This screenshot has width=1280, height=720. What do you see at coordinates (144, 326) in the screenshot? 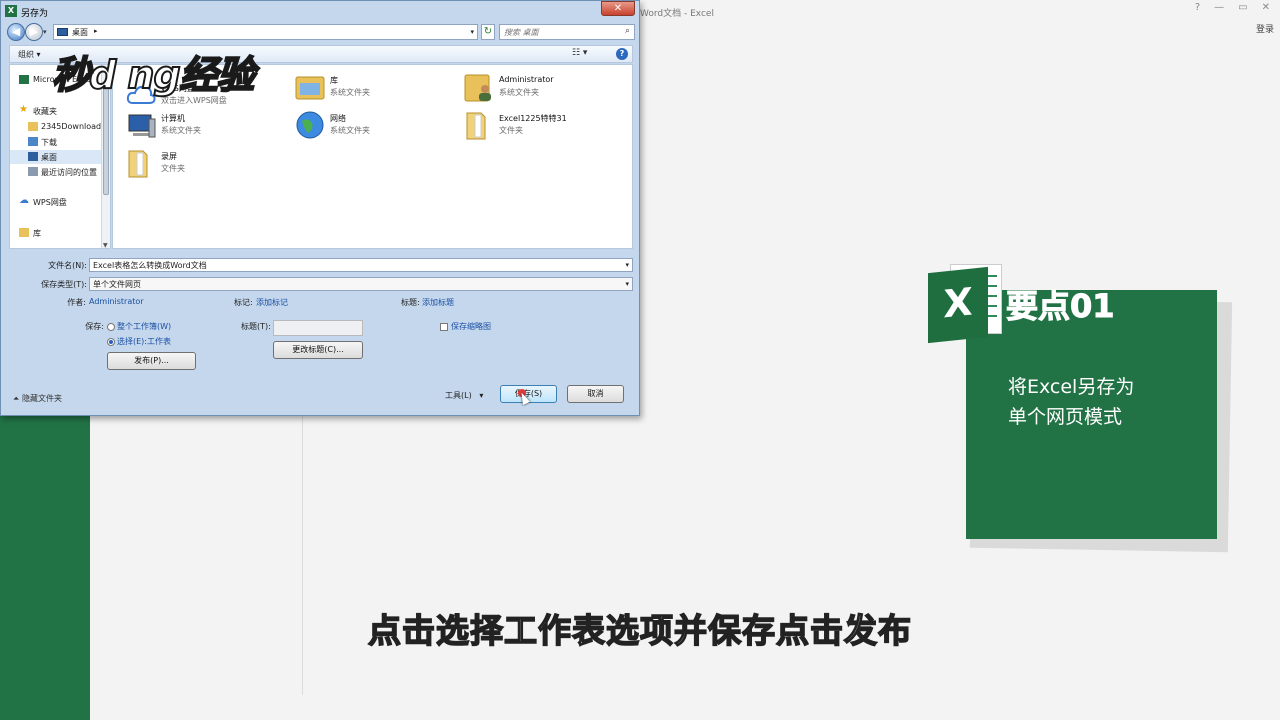
I see `radio-entire-workbook-label: 整个工作簿(W)` at bounding box center [144, 326].